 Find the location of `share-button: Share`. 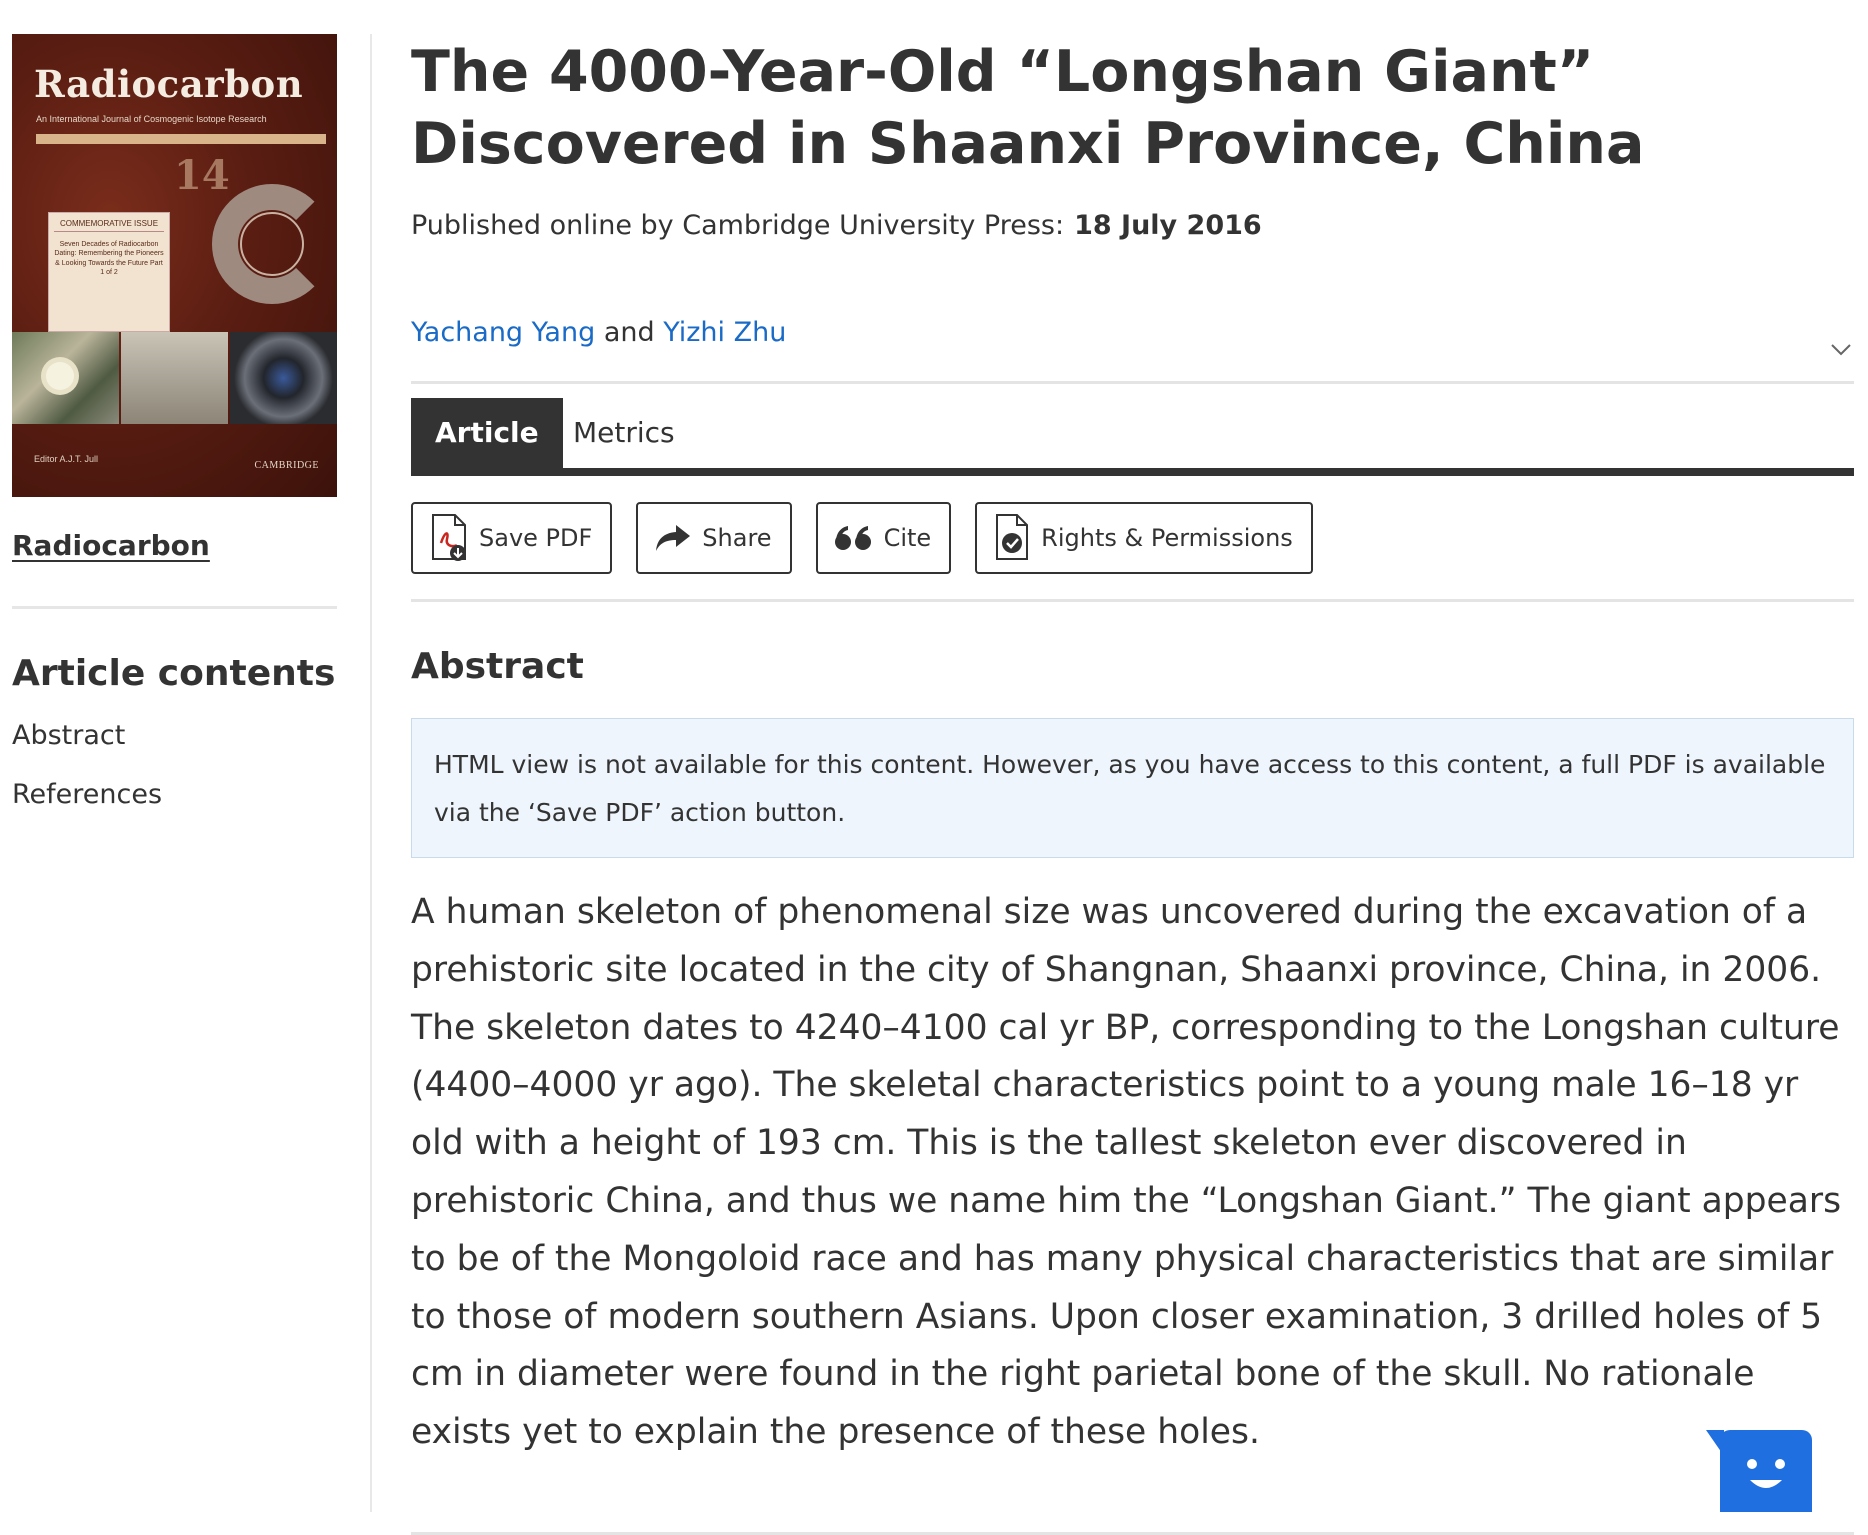

share-button: Share is located at coordinates (714, 538).